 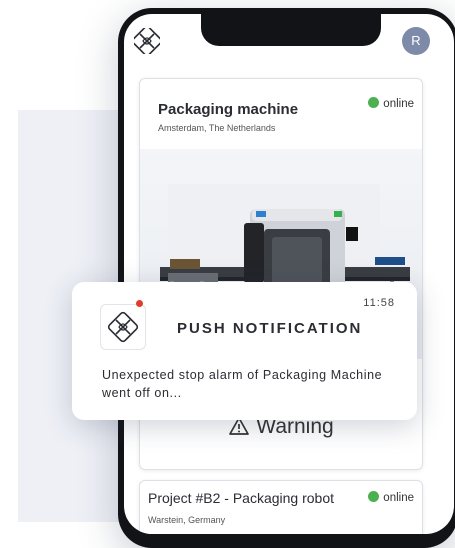 I want to click on device-location: Warstein, Germany, so click(x=187, y=520).